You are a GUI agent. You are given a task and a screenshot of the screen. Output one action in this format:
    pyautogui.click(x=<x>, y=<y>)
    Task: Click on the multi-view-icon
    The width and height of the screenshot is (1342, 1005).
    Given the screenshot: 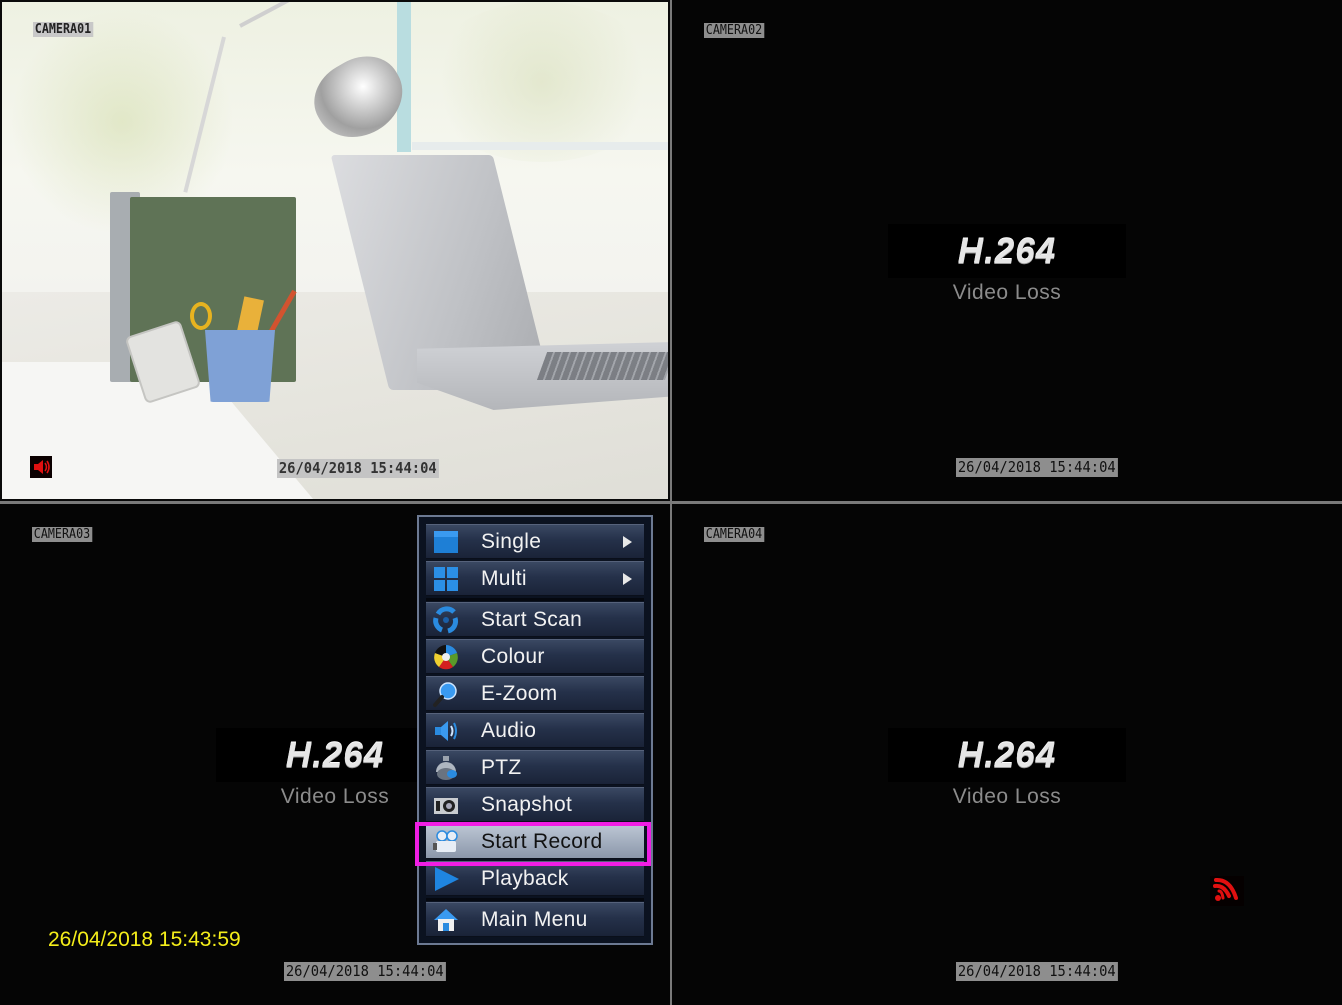 What is the action you would take?
    pyautogui.click(x=446, y=579)
    